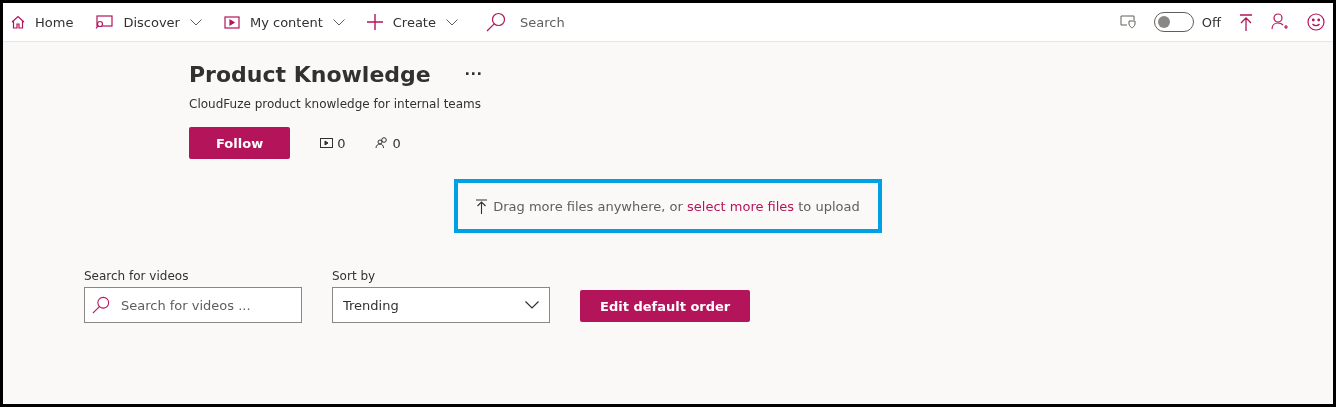 The image size is (1336, 407). I want to click on chevron-down-icon, so click(532, 305).